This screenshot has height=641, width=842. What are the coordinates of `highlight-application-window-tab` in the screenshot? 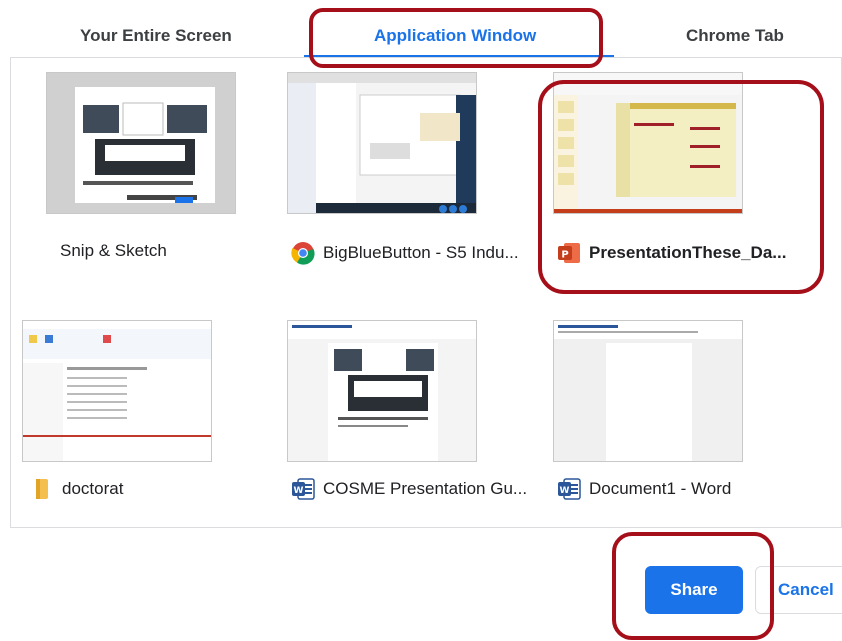 It's located at (456, 38).